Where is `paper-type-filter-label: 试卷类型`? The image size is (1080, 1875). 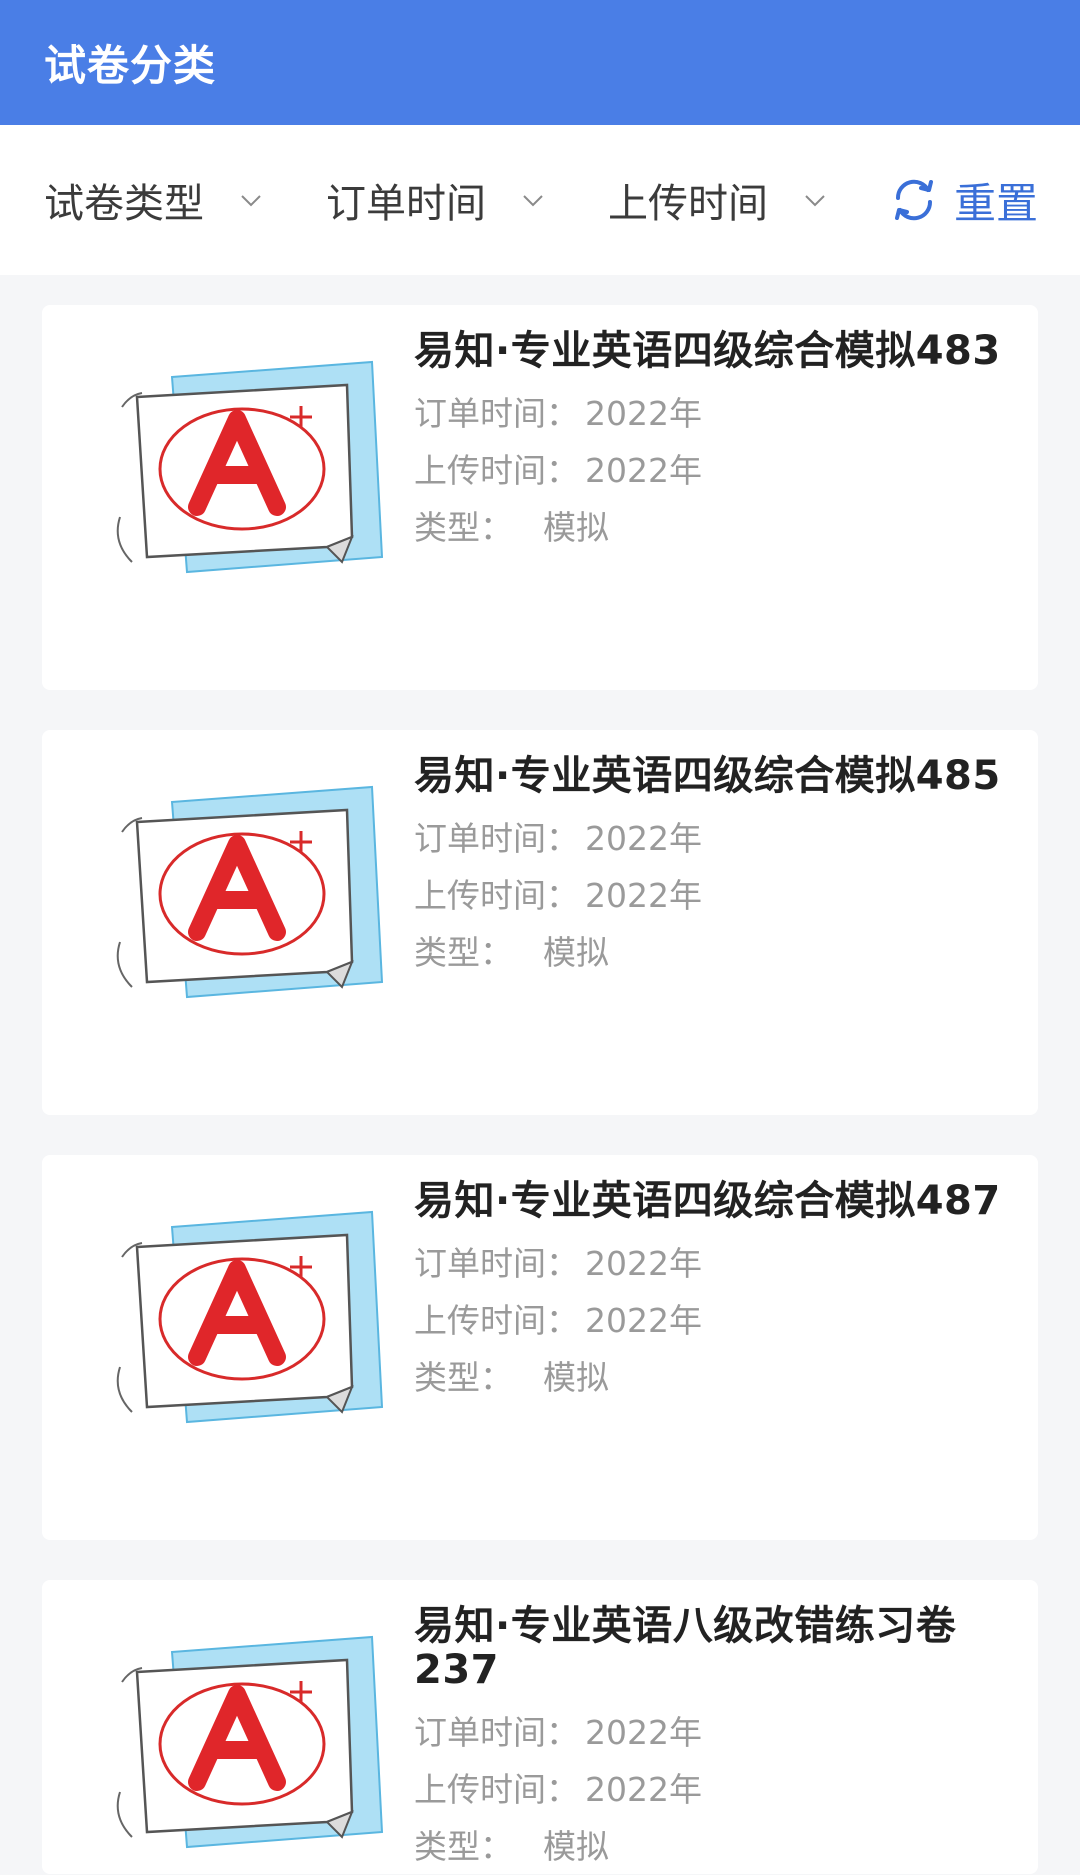 paper-type-filter-label: 试卷类型 is located at coordinates (124, 204).